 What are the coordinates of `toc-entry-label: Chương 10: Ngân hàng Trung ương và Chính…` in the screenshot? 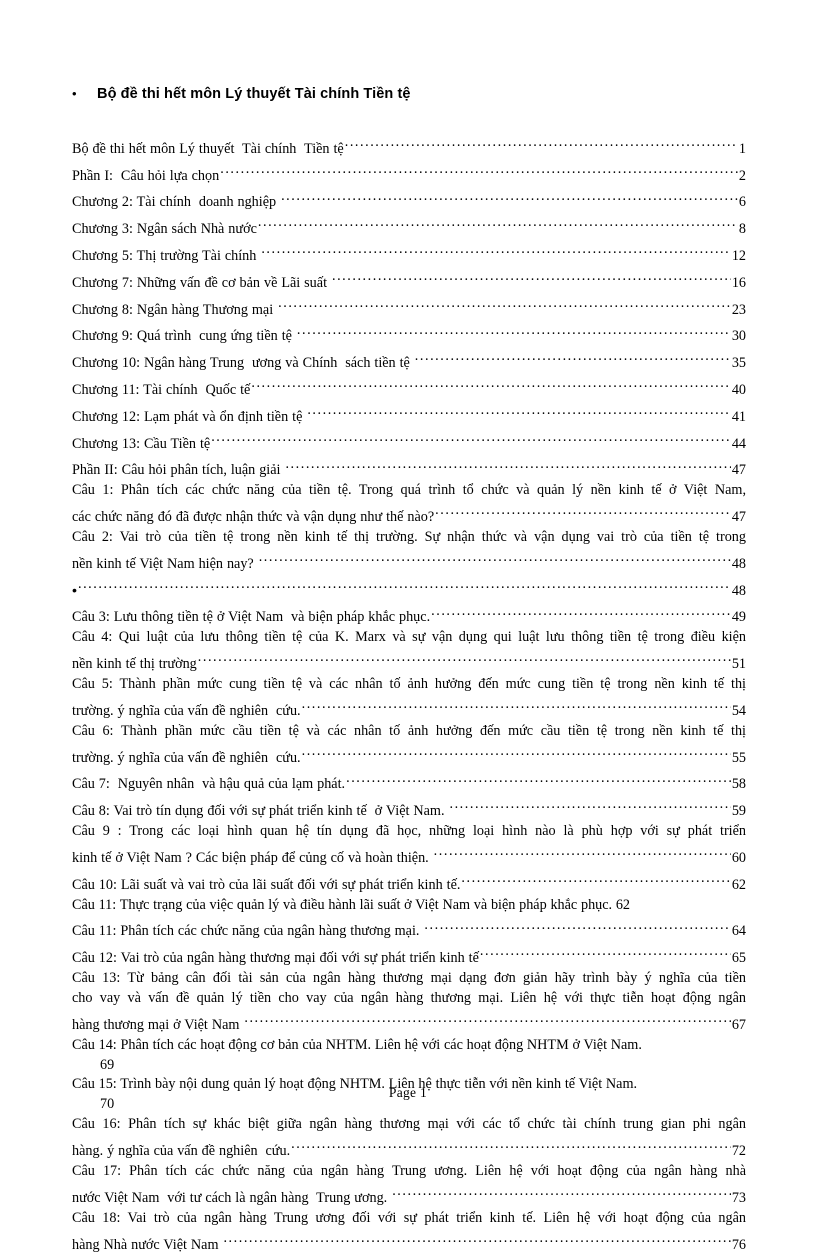 It's located at (243, 364).